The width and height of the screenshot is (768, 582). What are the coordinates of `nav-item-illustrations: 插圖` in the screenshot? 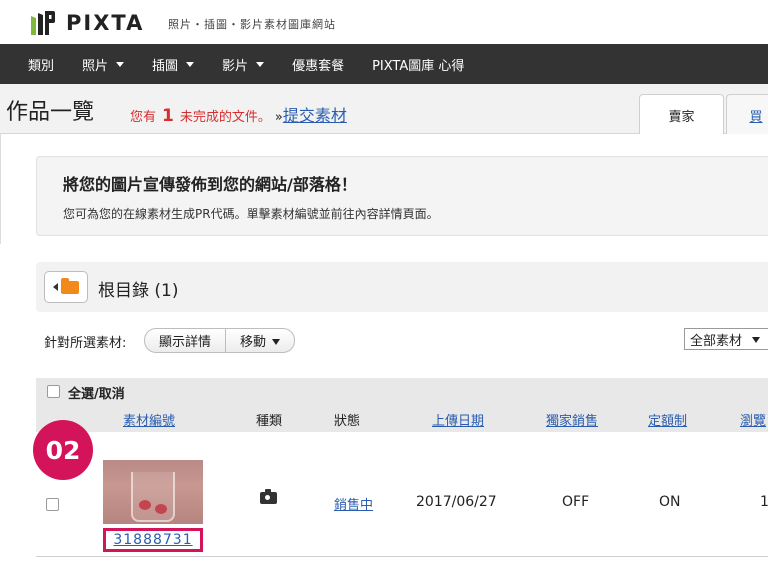 It's located at (173, 64).